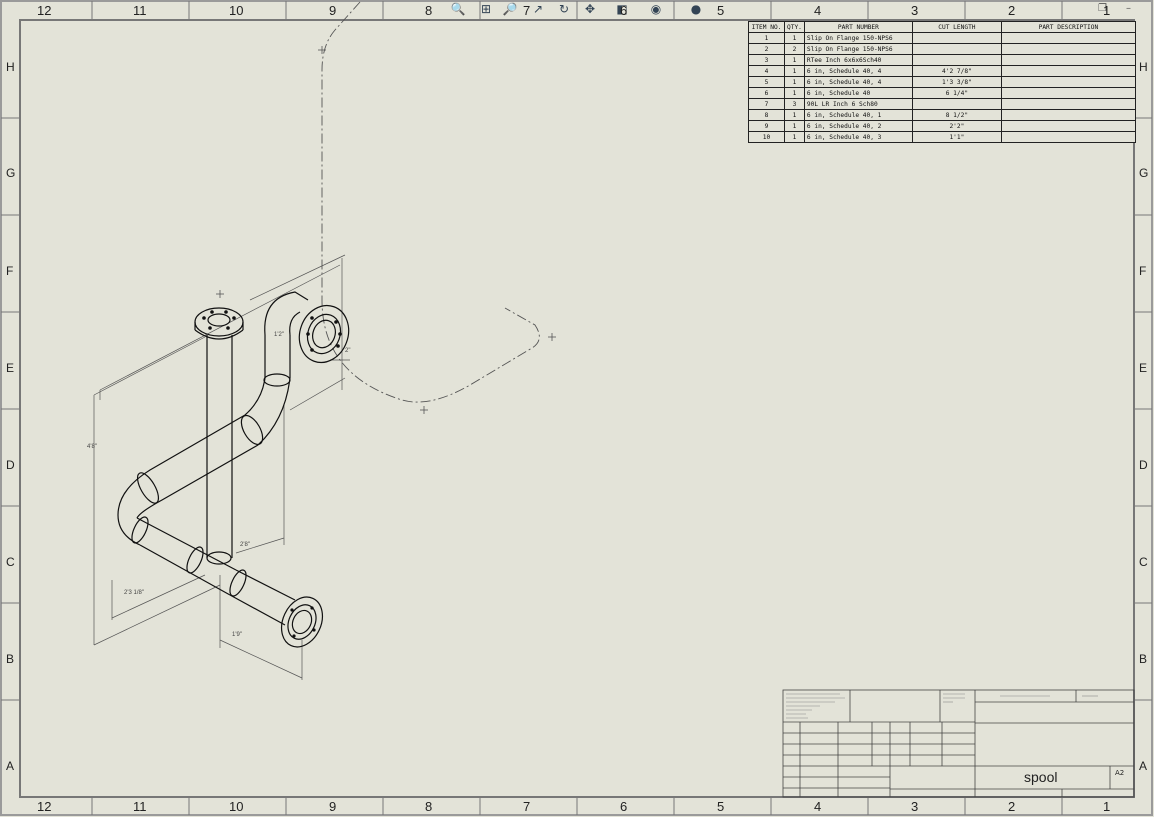  What do you see at coordinates (766, 27) in the screenshot?
I see `bom-header-item: ITEM NO.` at bounding box center [766, 27].